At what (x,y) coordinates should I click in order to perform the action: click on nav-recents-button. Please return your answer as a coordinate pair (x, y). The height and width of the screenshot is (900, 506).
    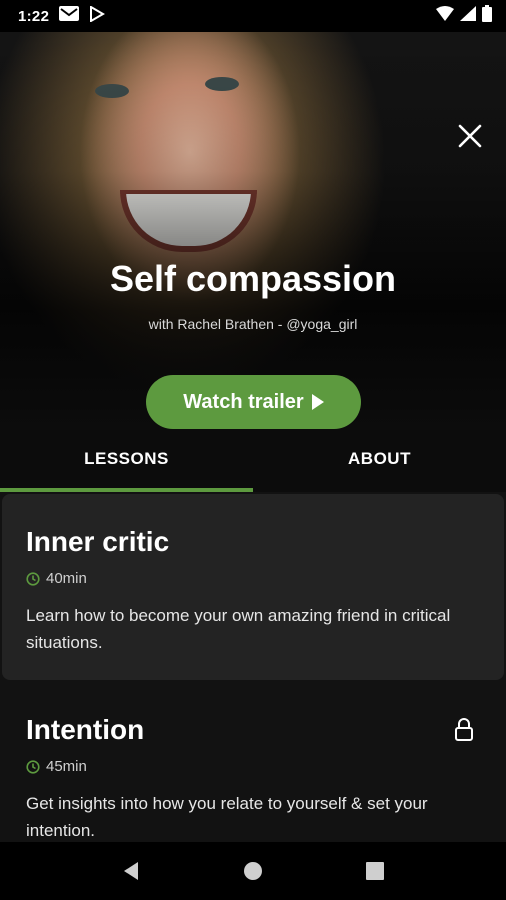
    Looking at the image, I should click on (375, 871).